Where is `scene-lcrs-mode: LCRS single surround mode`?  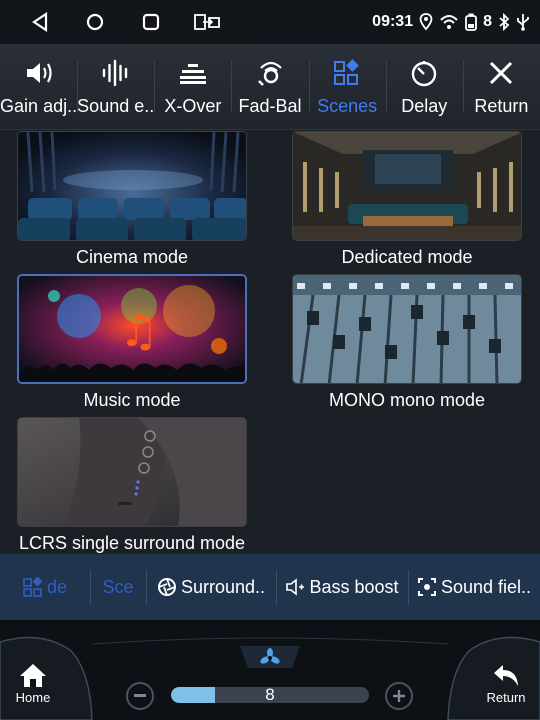
scene-lcrs-mode: LCRS single surround mode is located at coordinates (132, 485).